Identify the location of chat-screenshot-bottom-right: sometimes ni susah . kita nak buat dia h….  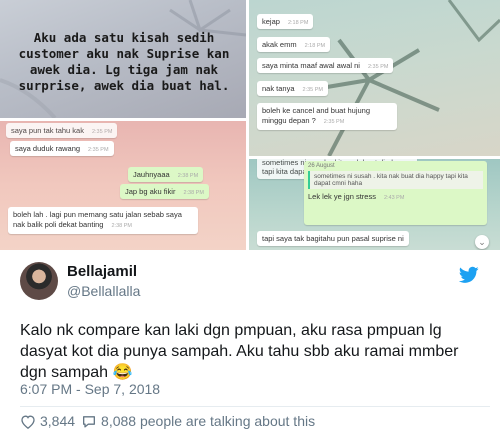
(374, 204).